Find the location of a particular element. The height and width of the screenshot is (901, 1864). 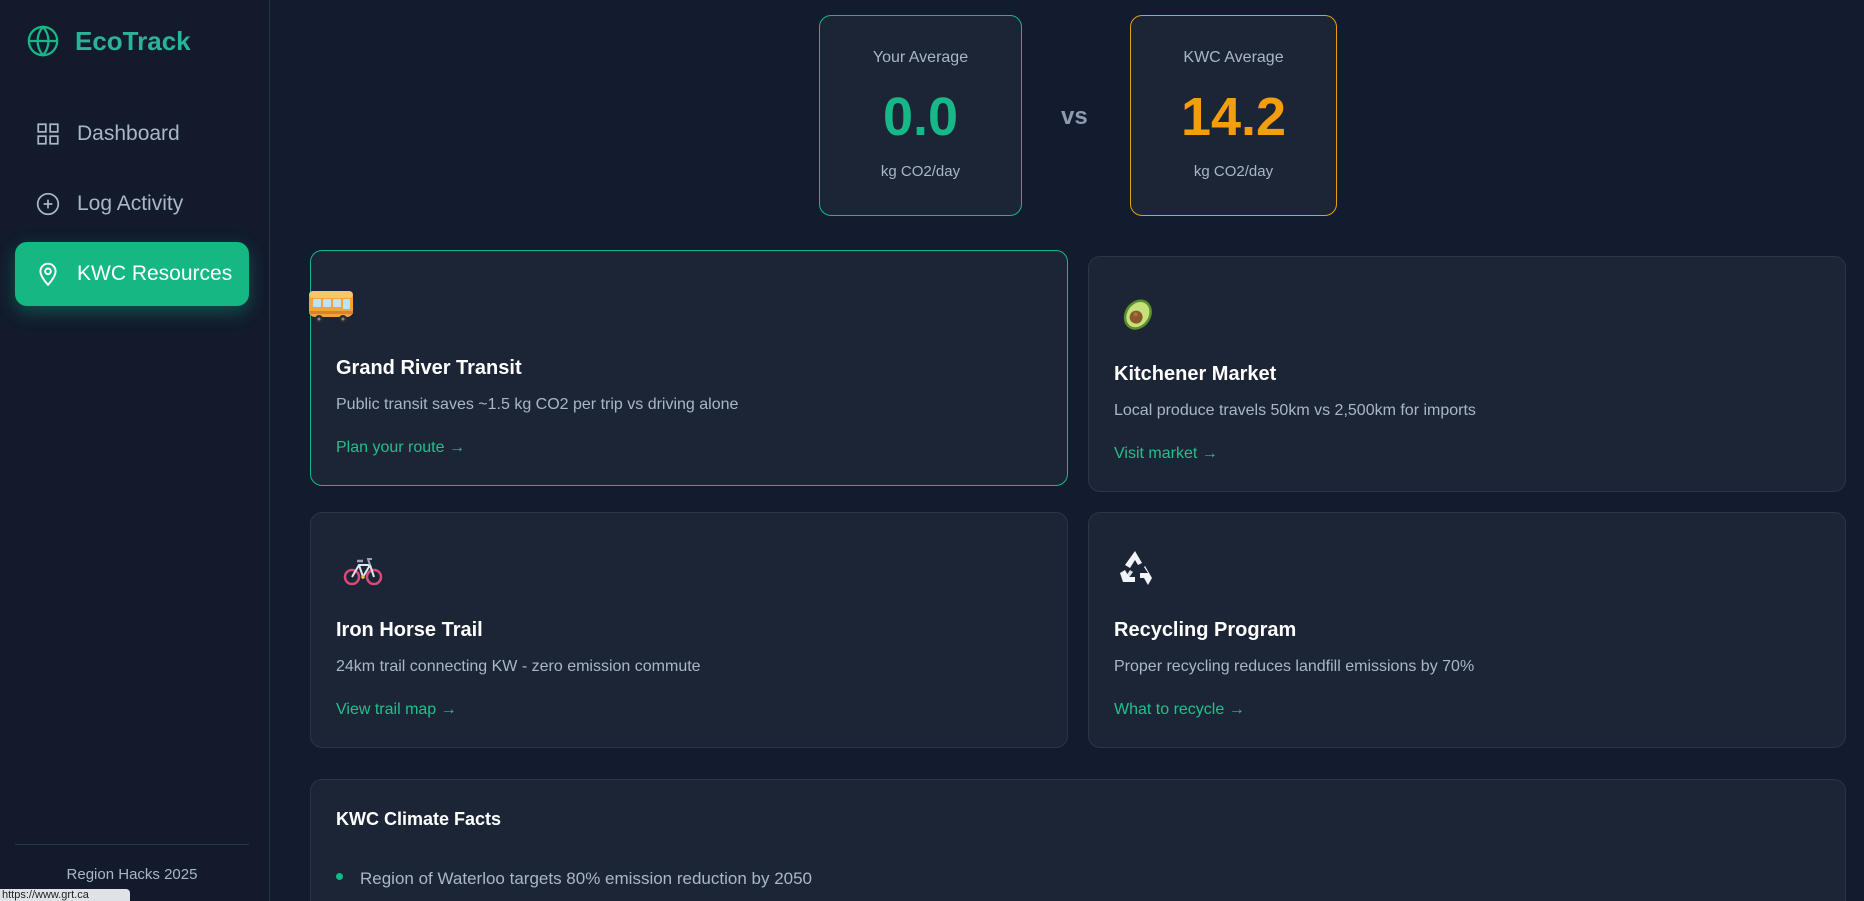

your-average-card: Your Average 0.0 kg CO2/day is located at coordinates (920, 115).